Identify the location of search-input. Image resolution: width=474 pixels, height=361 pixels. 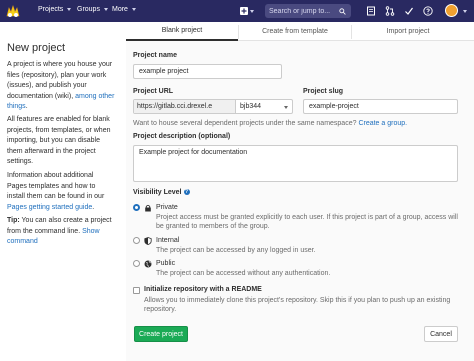
(304, 11).